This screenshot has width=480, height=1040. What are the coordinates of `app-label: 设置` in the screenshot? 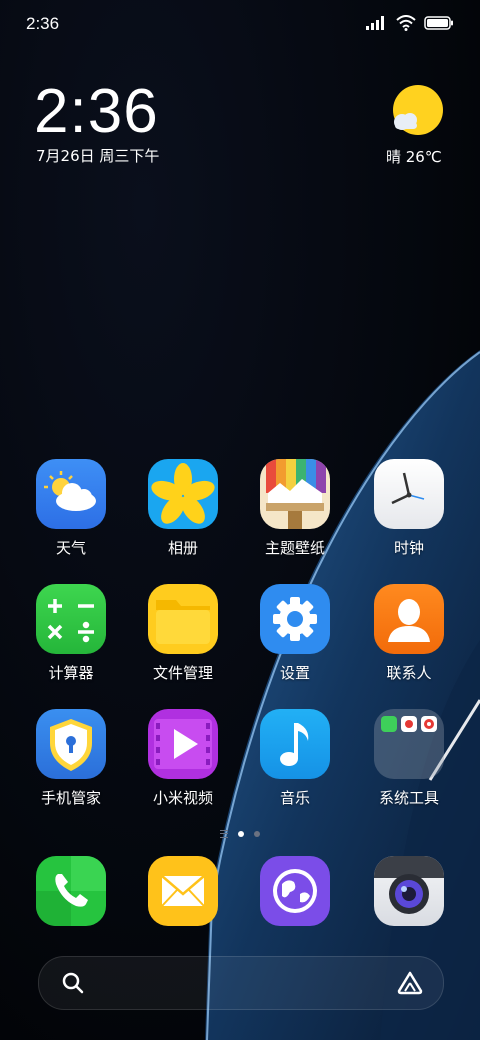 It's located at (294, 673).